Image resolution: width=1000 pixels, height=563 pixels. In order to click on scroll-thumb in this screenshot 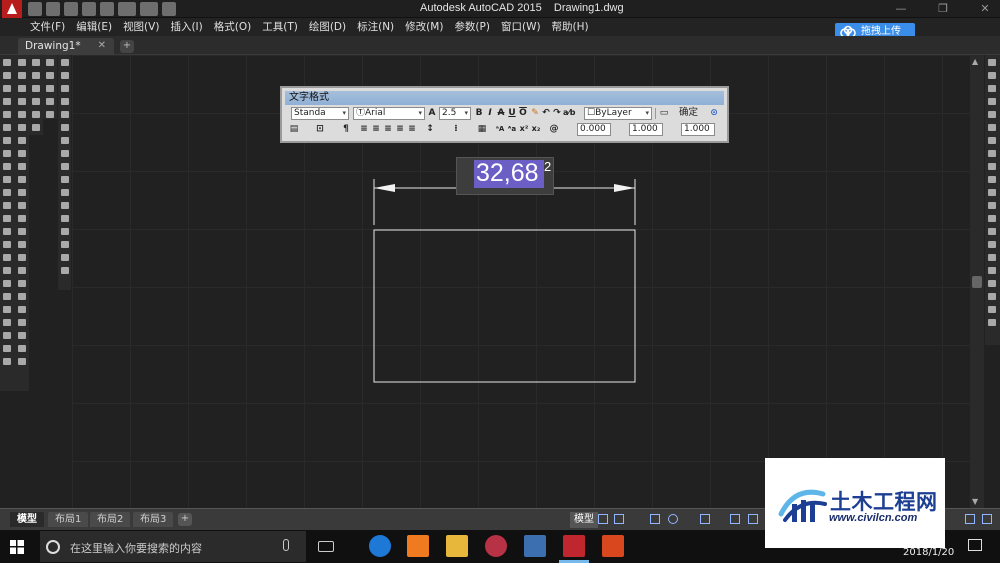, I will do `click(977, 282)`.